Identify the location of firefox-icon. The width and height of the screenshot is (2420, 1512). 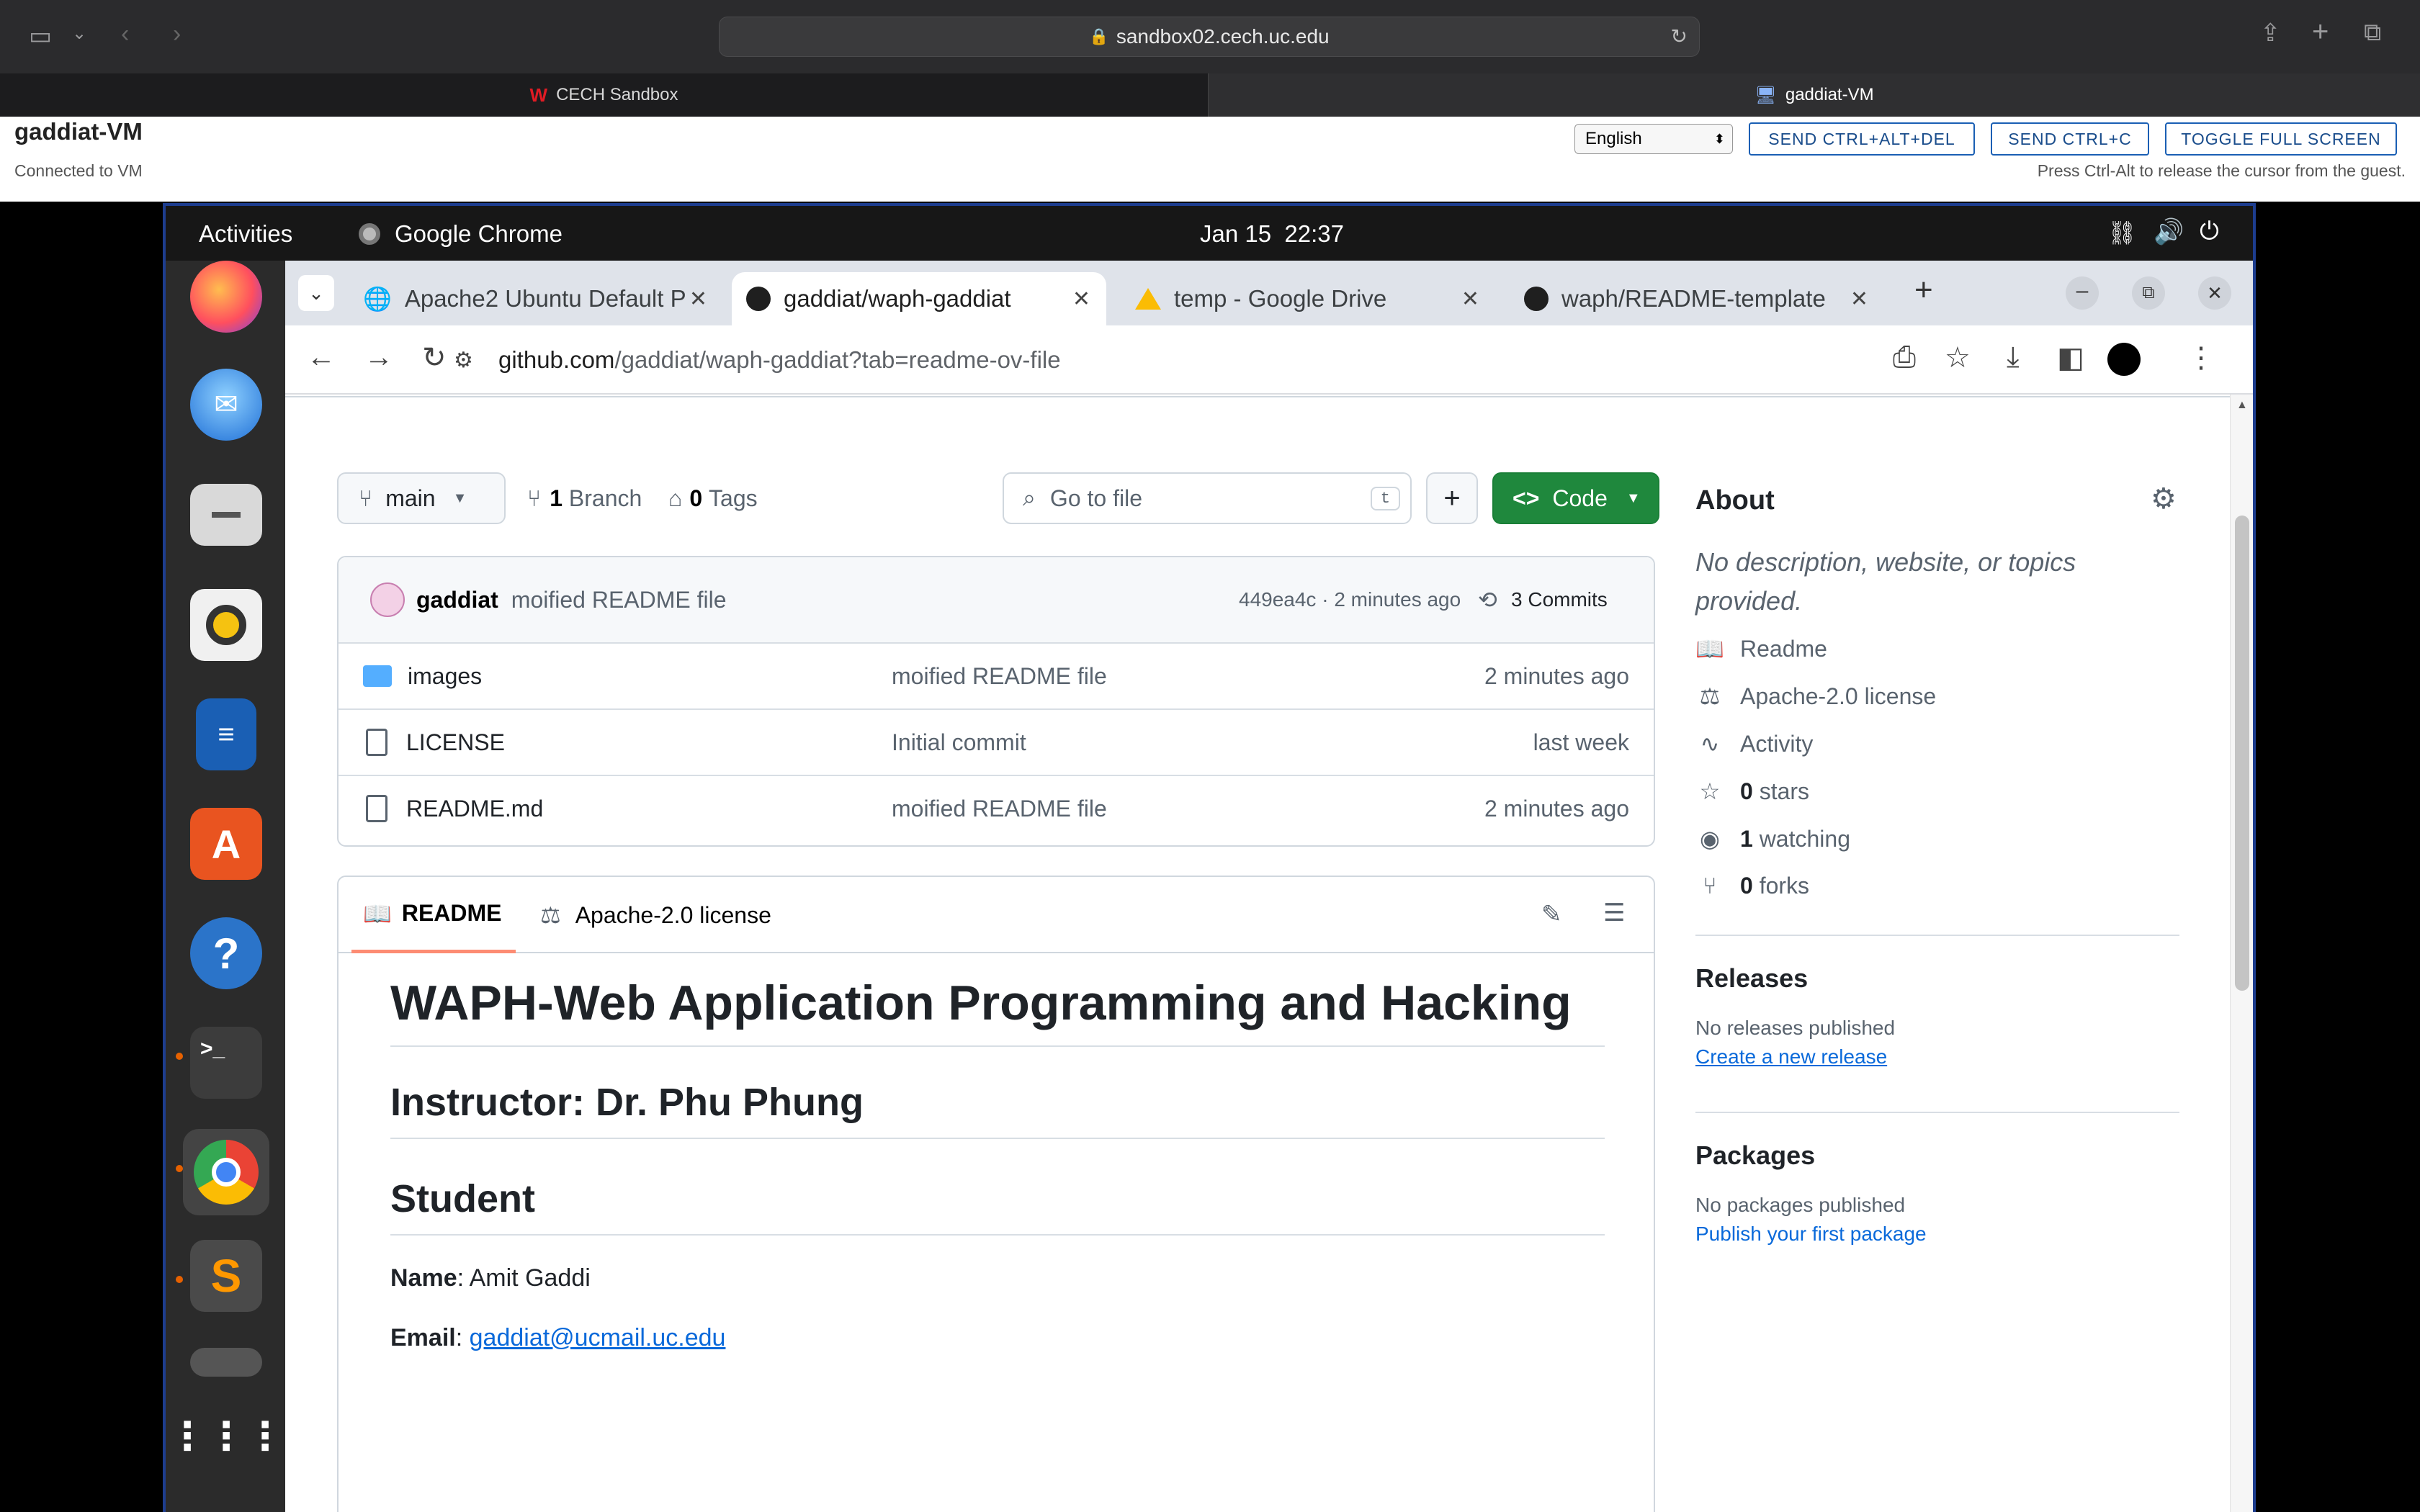
(226, 297).